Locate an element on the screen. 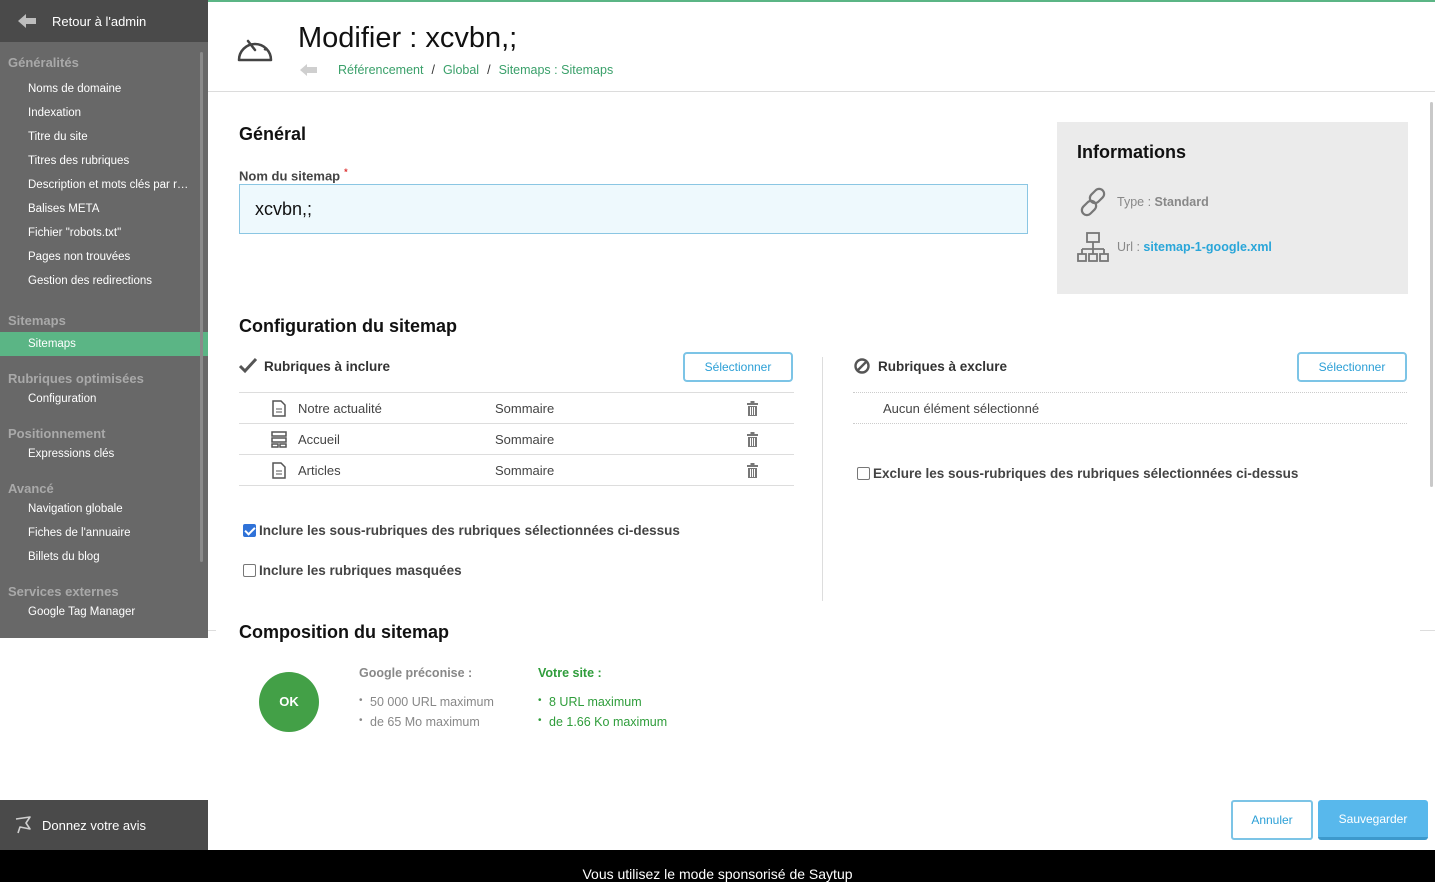 This screenshot has height=882, width=1435. info-title: Informations is located at coordinates (1132, 152).